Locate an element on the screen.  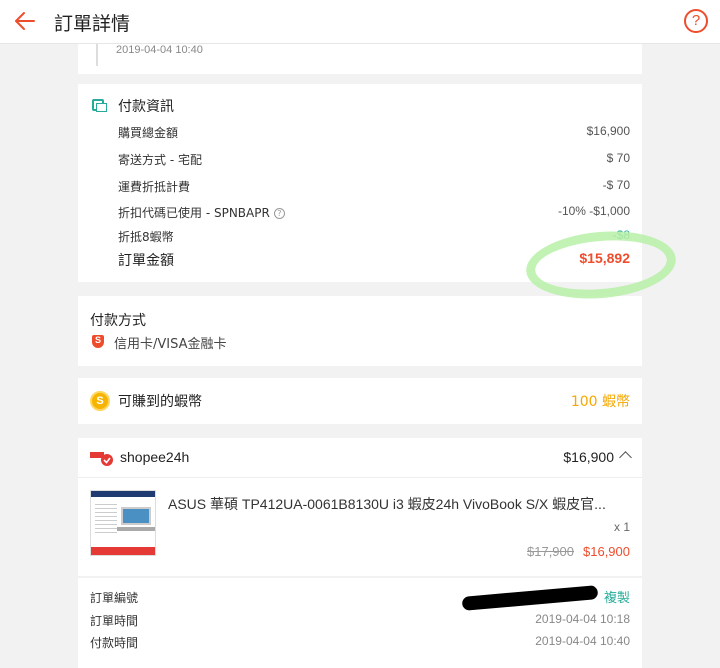
payment-method-card: 付款方式 信用卡/VISA金融卡 is located at coordinates (360, 331).